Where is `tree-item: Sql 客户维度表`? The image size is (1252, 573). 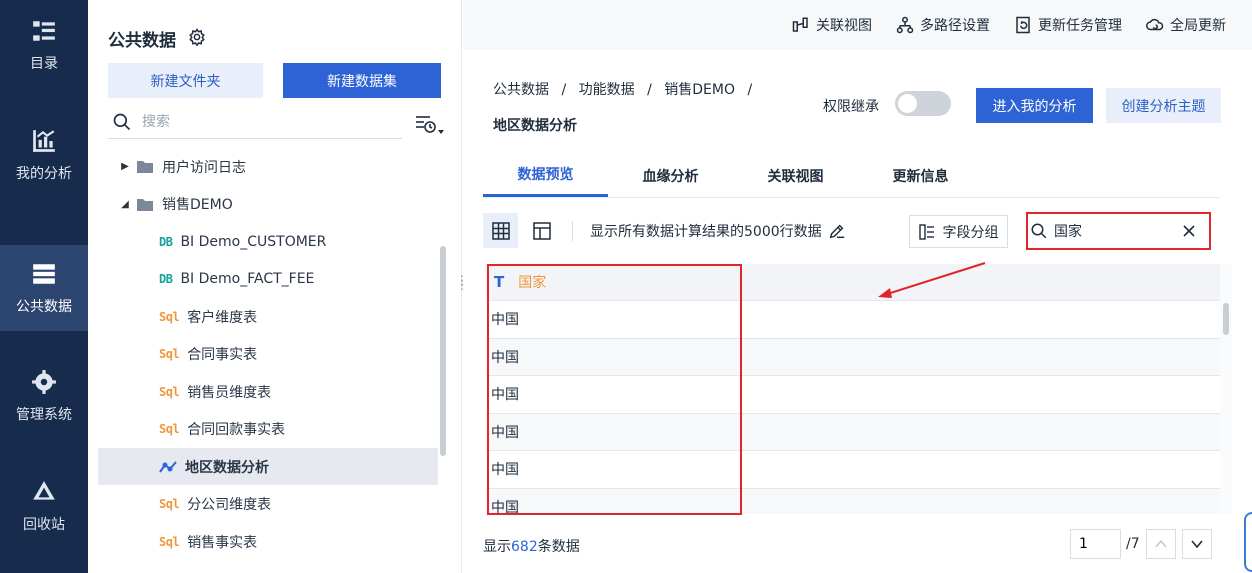
tree-item: Sql 客户维度表 is located at coordinates (268, 316).